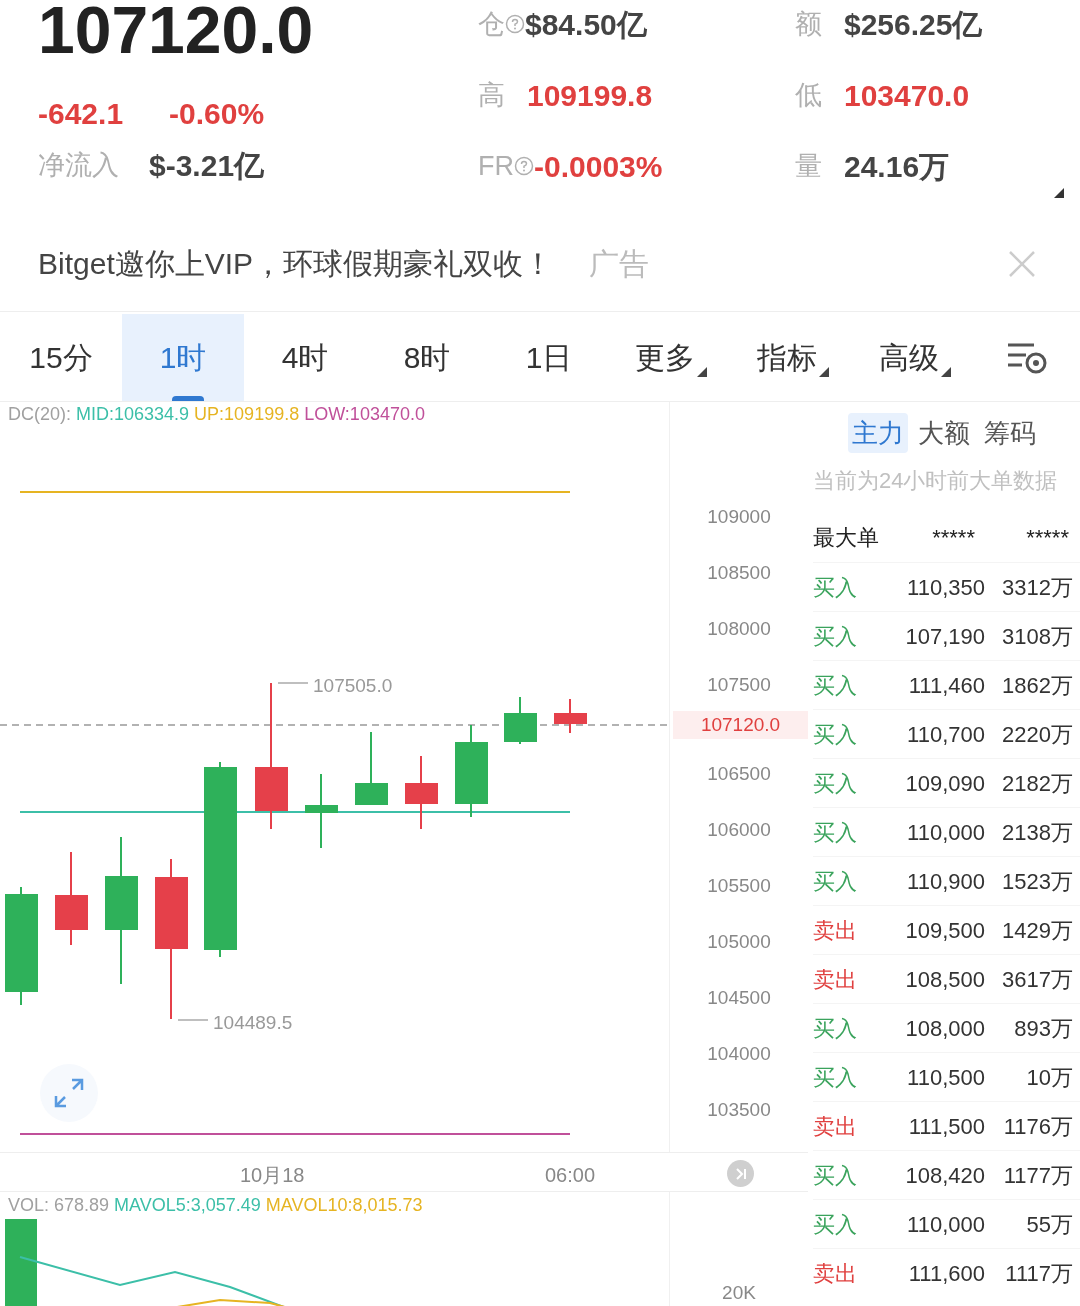 This screenshot has width=1080, height=1306. What do you see at coordinates (739, 1054) in the screenshot?
I see `price-axis-label: 104000` at bounding box center [739, 1054].